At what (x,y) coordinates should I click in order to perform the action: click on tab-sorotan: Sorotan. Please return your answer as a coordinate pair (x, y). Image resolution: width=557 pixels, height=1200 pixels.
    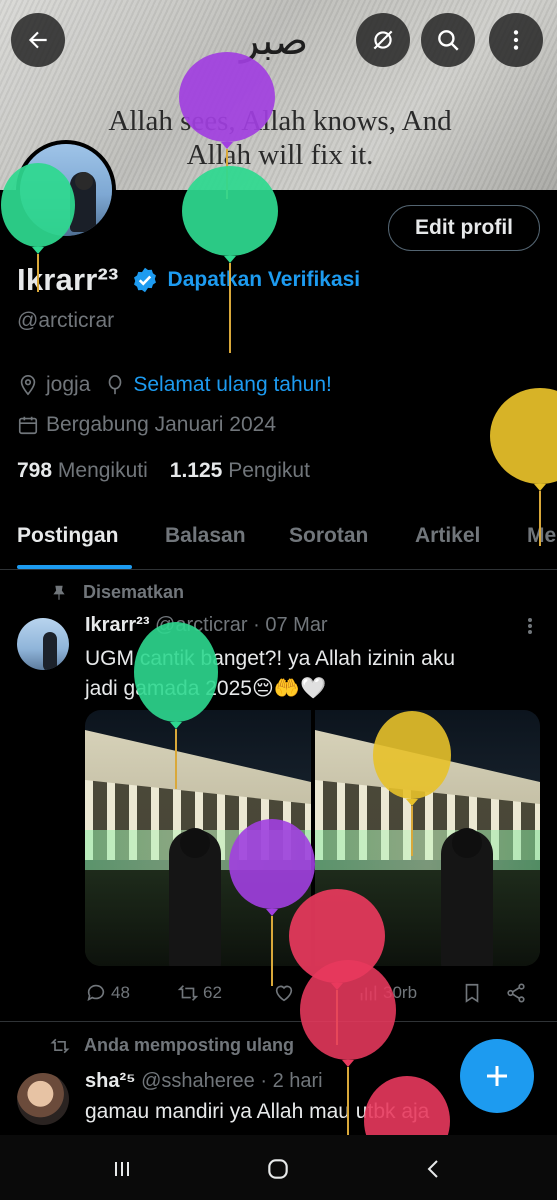
    Looking at the image, I should click on (328, 536).